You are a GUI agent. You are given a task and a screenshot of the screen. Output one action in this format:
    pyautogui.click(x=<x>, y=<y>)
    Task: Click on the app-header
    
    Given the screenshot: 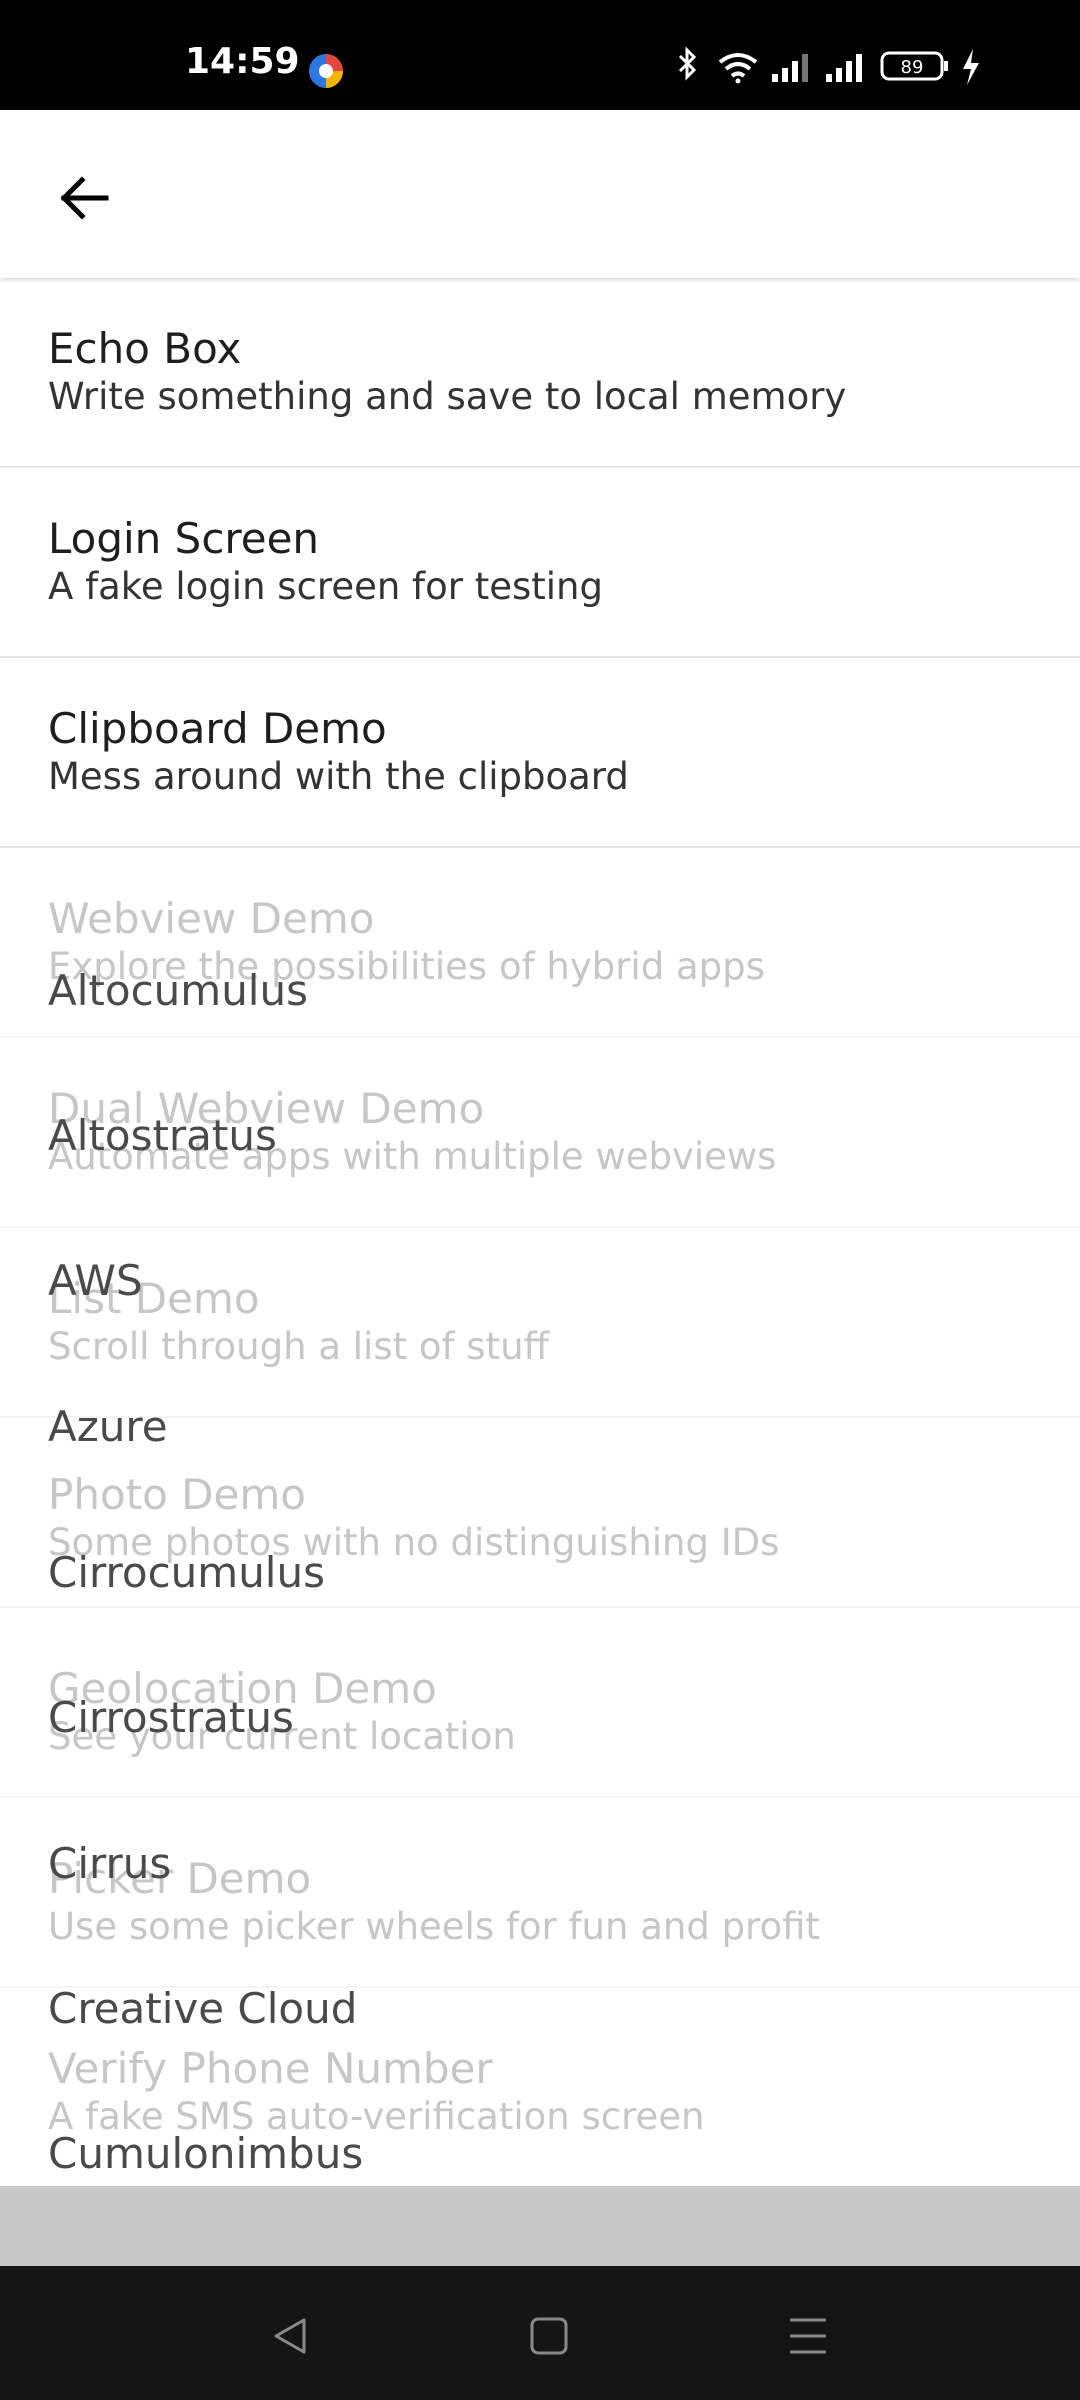 What is the action you would take?
    pyautogui.click(x=540, y=194)
    